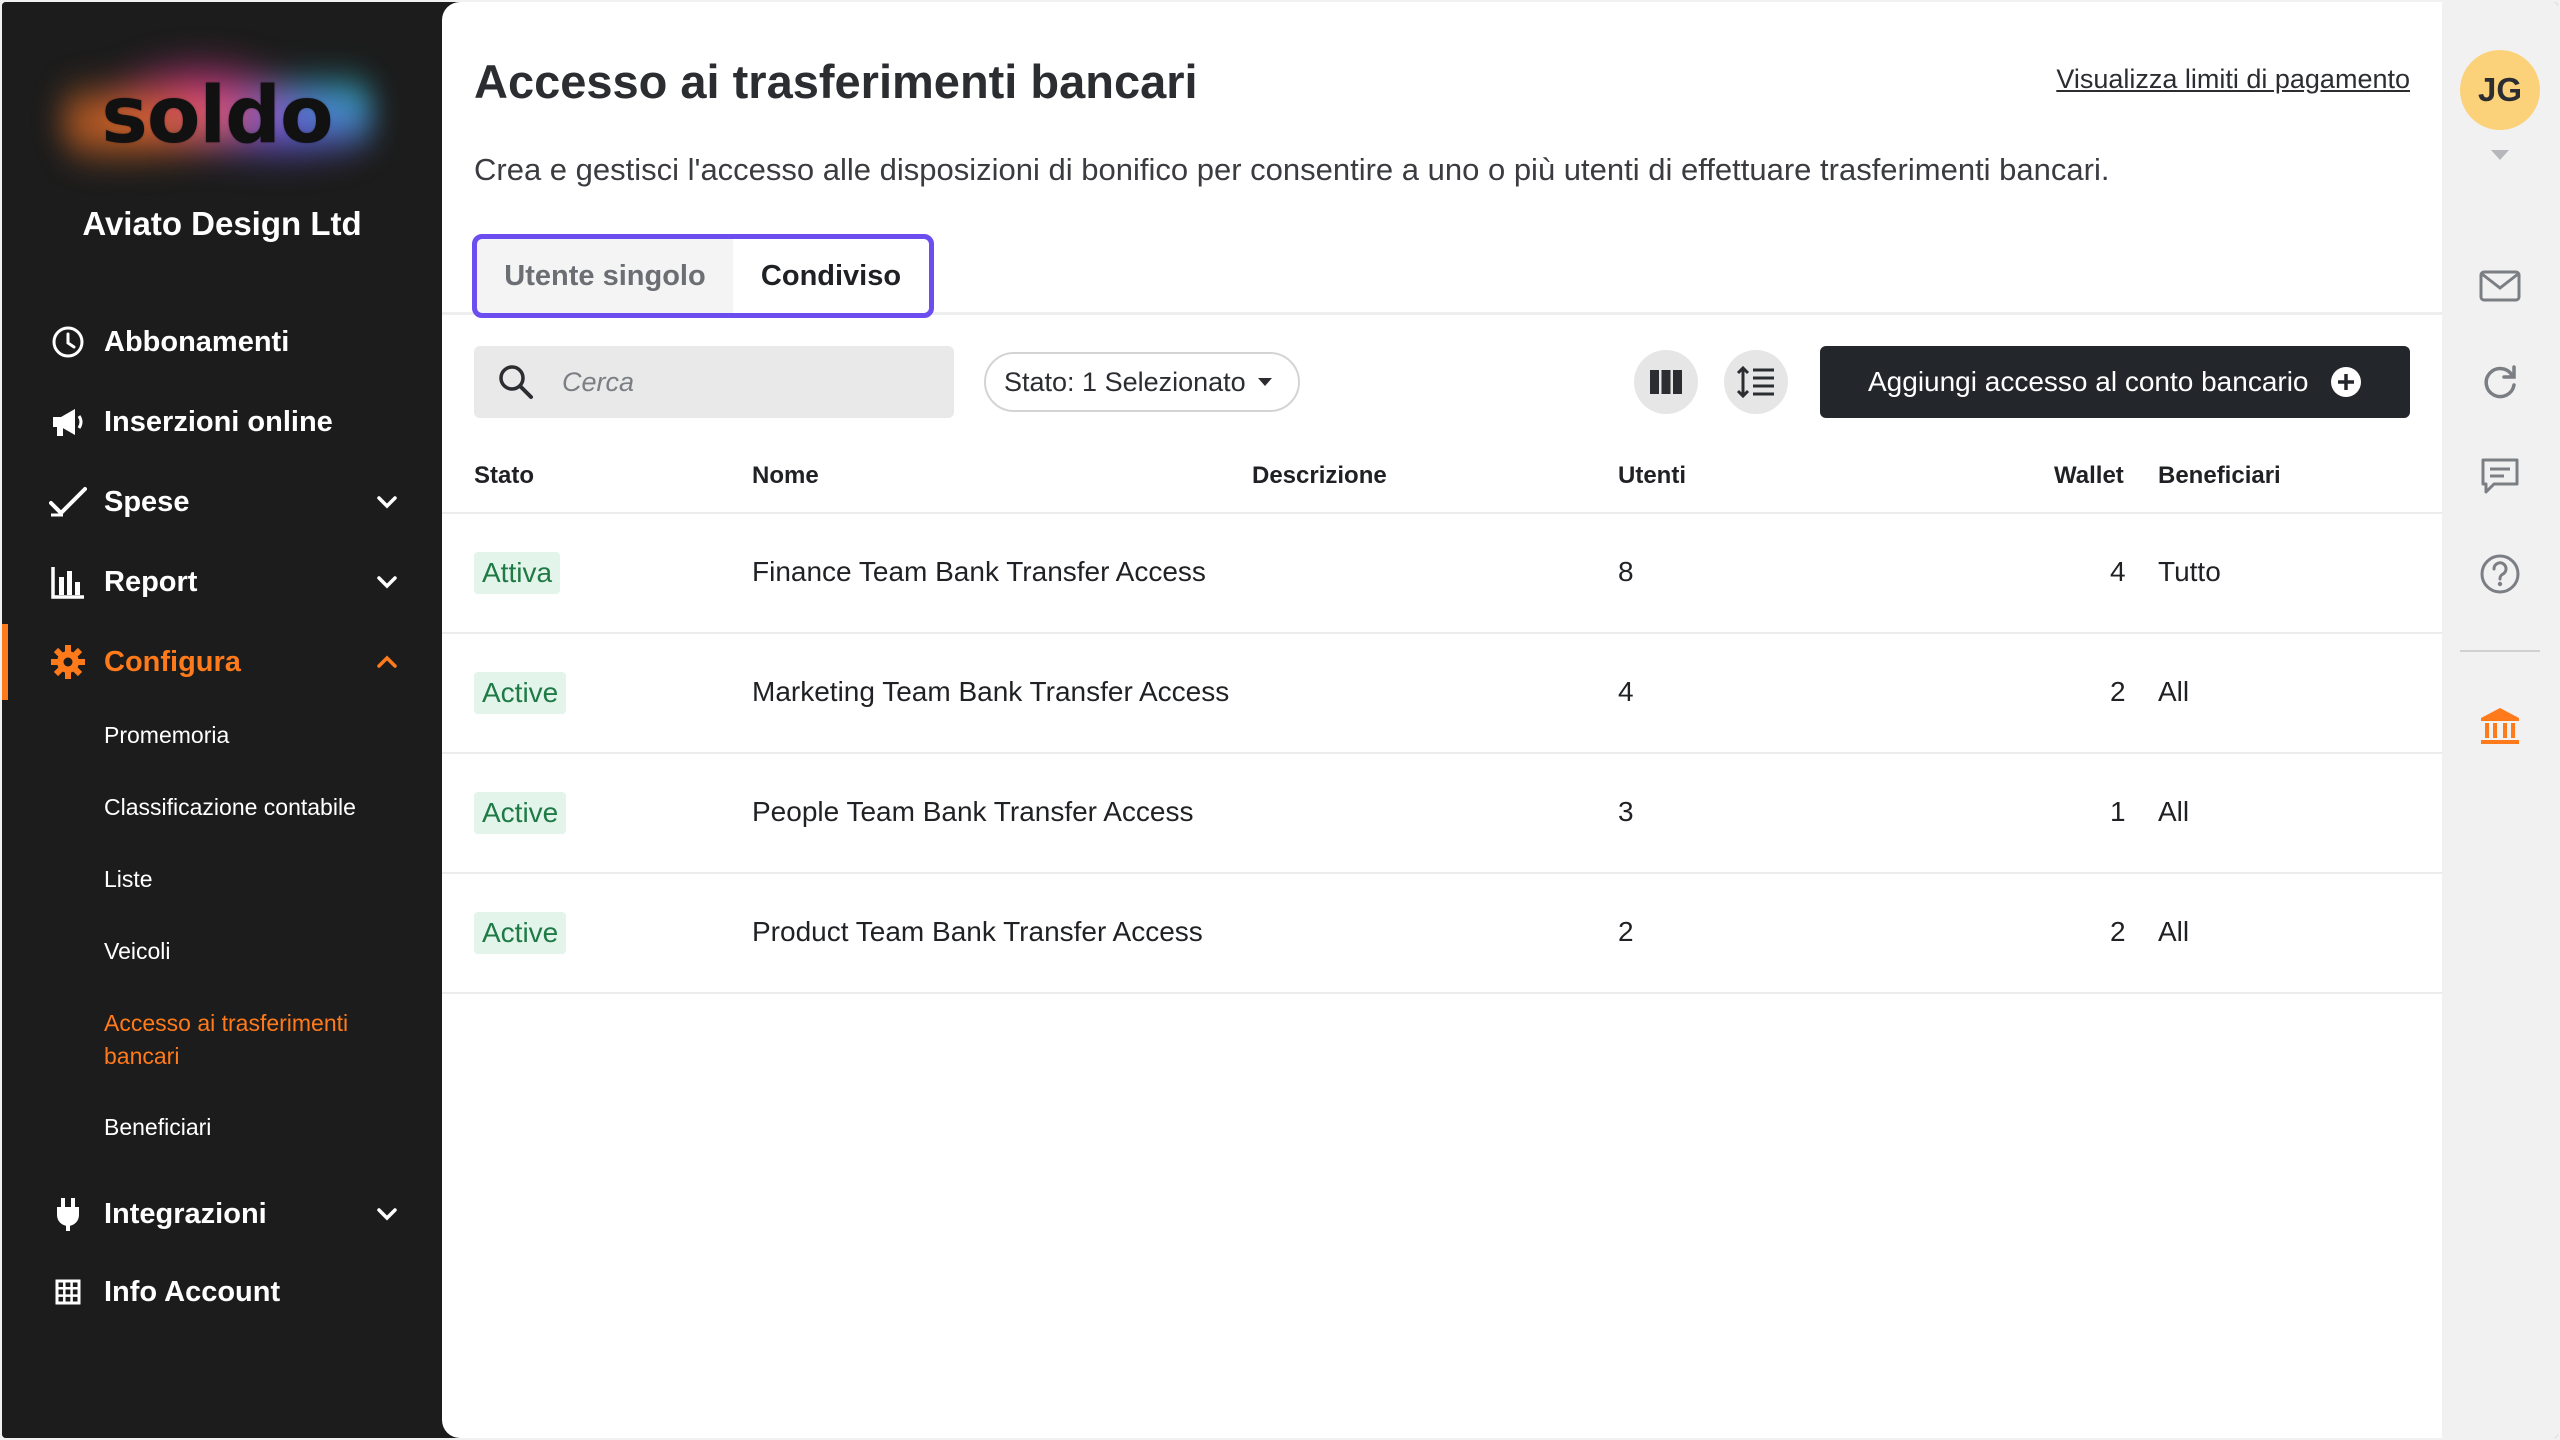  What do you see at coordinates (979, 571) in the screenshot?
I see `row-name: Finance Team Bank Transfer Access` at bounding box center [979, 571].